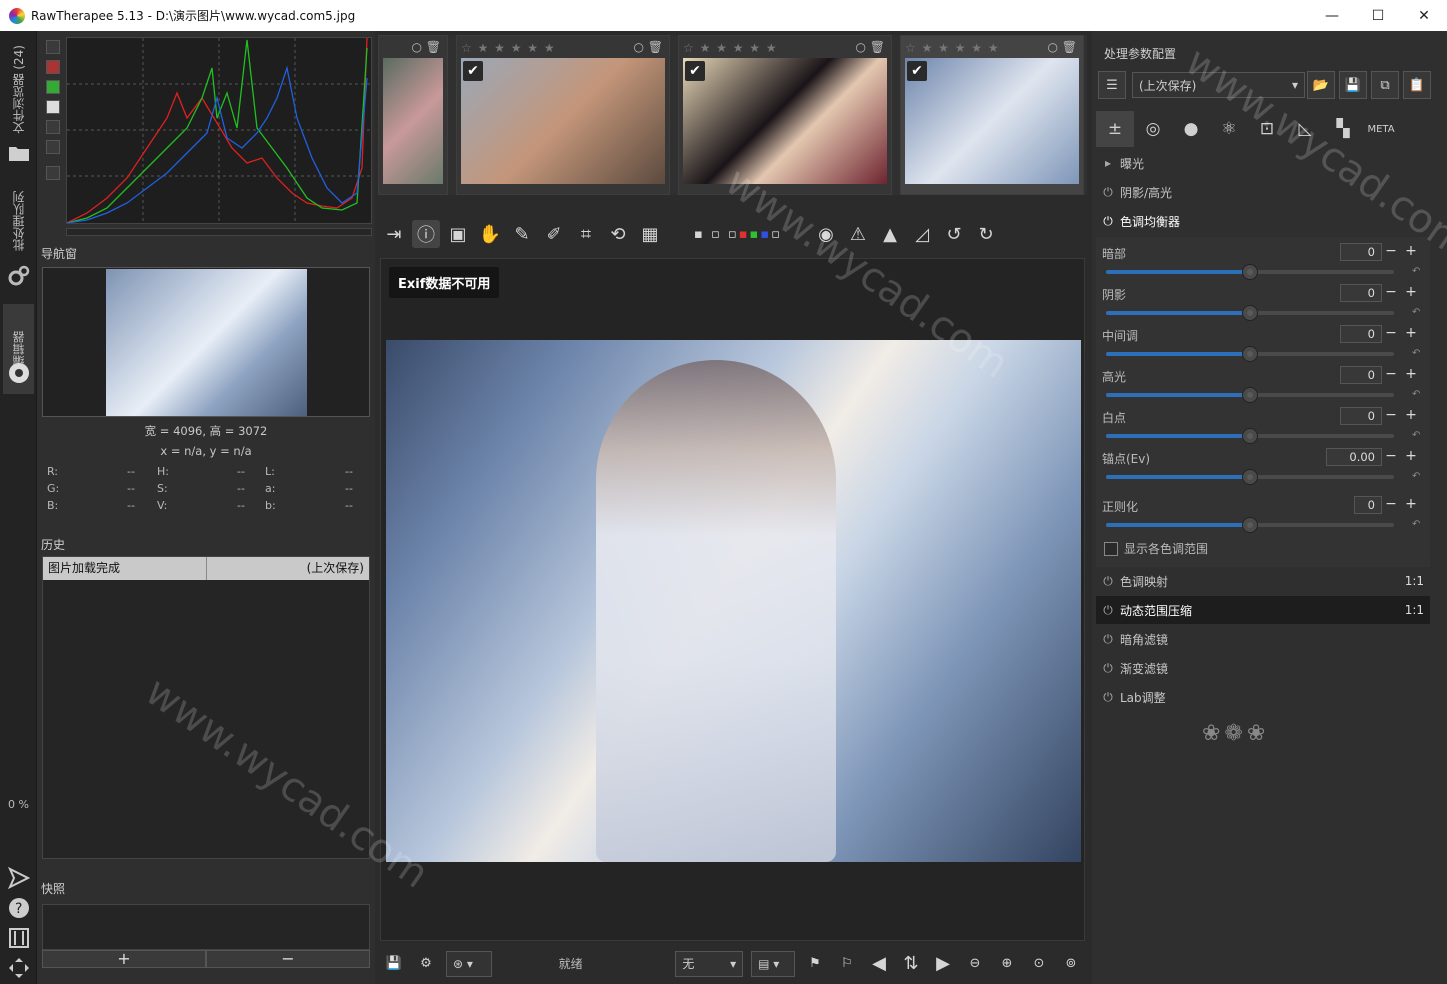  I want to click on histogram-chroma-toggle-icon, so click(53, 127).